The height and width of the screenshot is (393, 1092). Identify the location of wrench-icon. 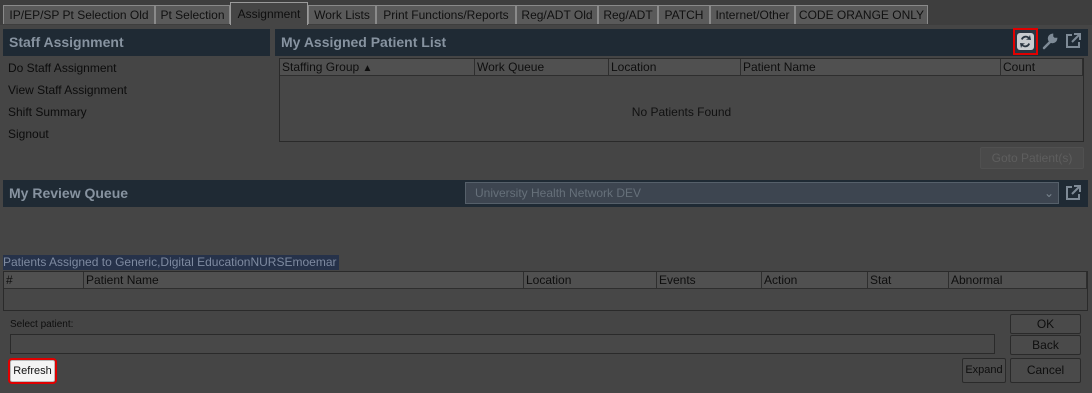
(1050, 41).